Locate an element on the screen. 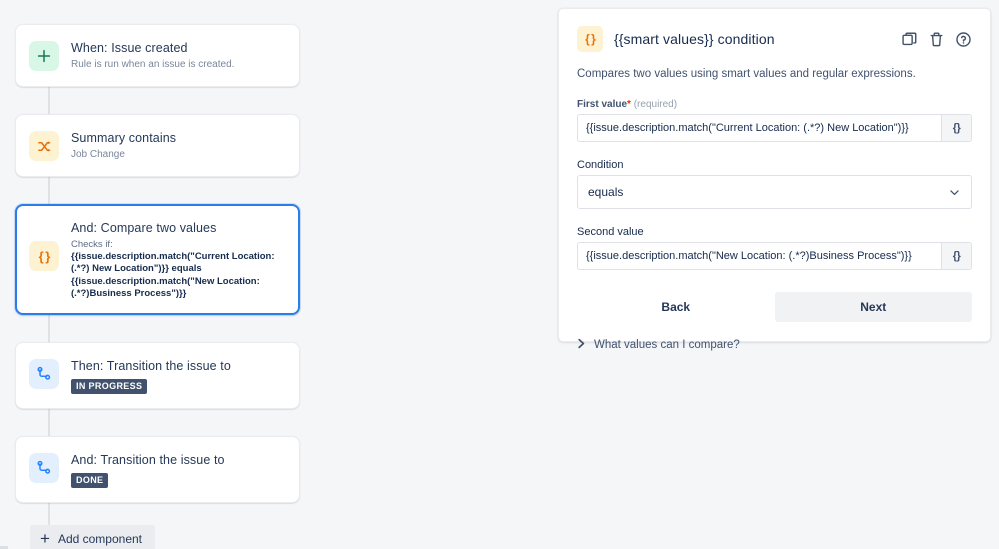 The height and width of the screenshot is (549, 999). chevron-down-icon is located at coordinates (954, 192).